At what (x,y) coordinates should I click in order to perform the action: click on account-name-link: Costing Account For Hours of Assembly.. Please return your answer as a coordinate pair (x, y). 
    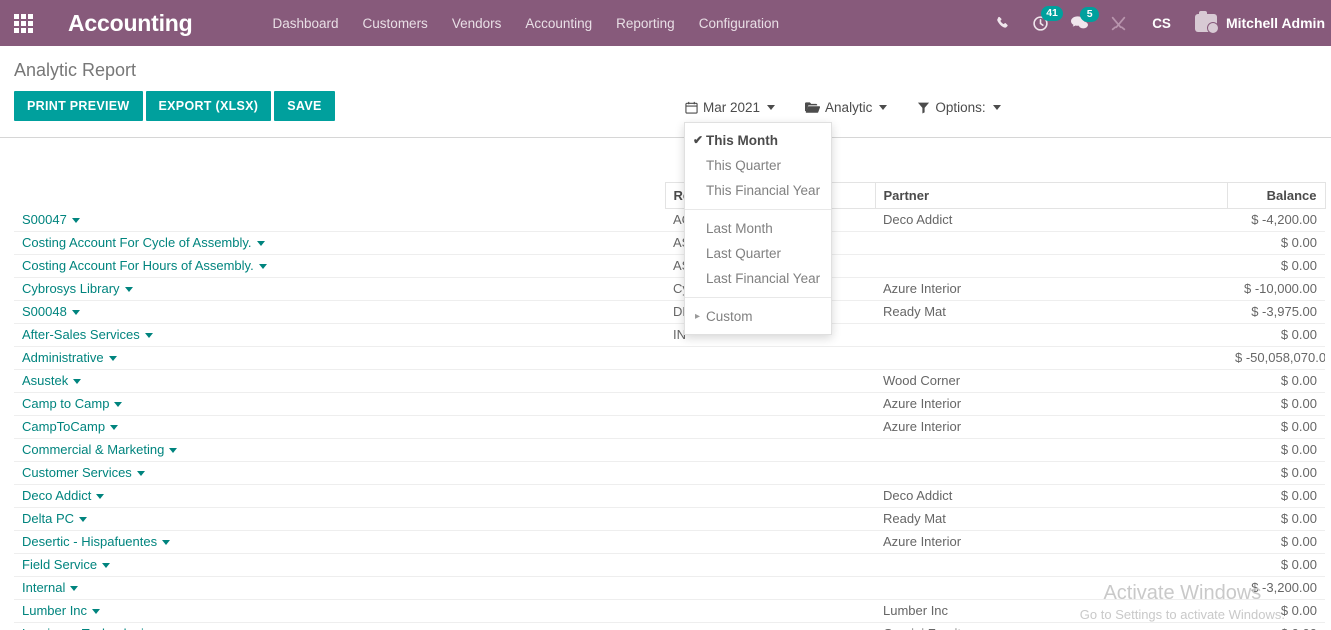
    Looking at the image, I should click on (138, 265).